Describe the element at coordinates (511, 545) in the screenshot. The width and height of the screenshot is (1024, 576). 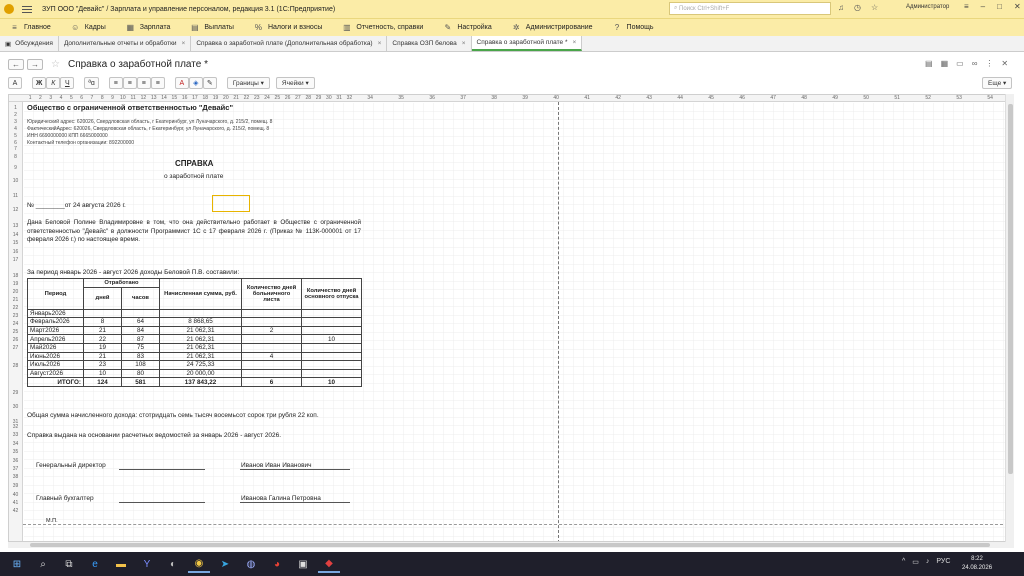
I see `horizontal-scrollbar` at that location.